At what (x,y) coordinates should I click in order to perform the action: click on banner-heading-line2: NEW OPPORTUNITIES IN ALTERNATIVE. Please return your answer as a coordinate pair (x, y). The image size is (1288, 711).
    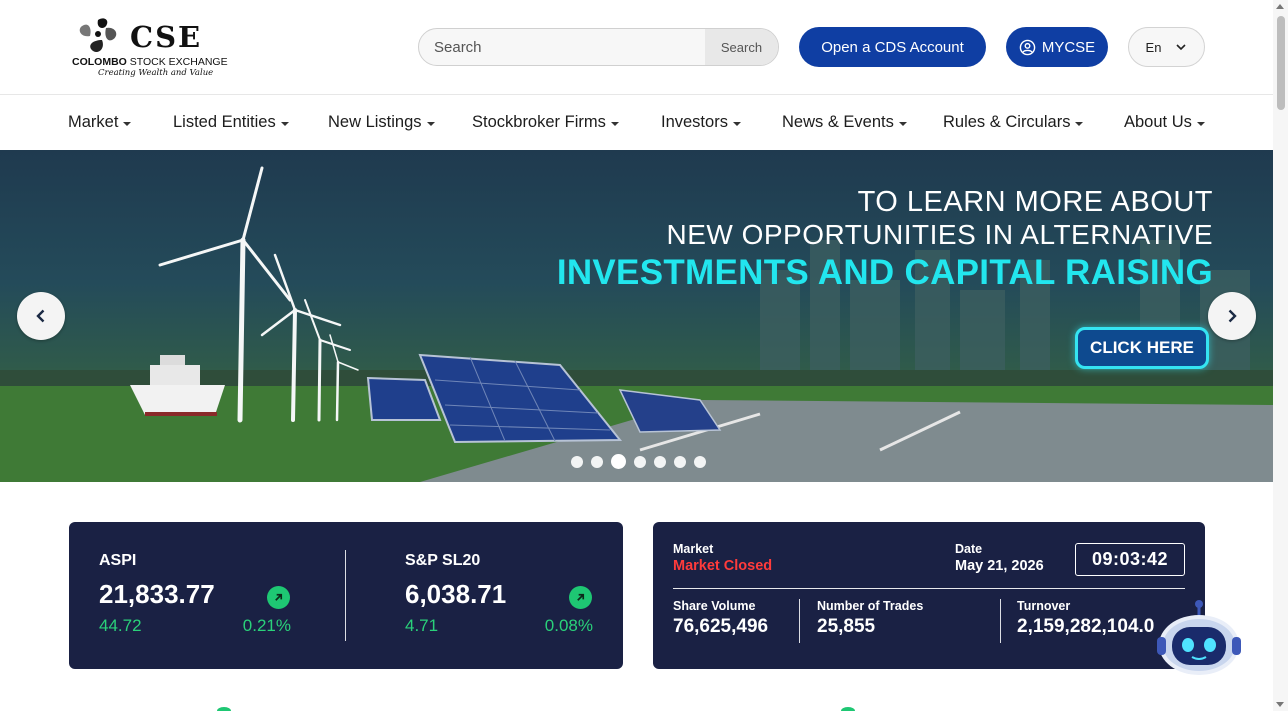
    Looking at the image, I should click on (939, 234).